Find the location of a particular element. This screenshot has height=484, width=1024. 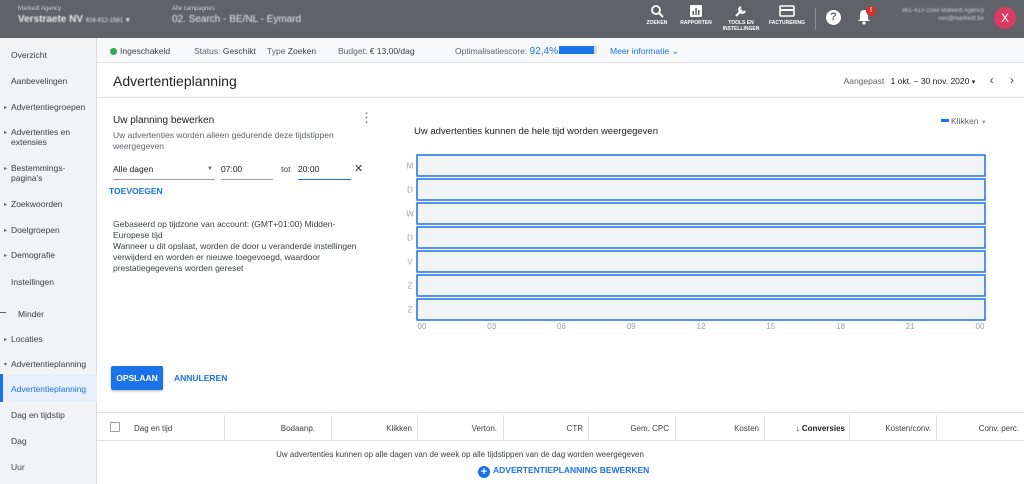

billing-tool-button: FACTURERING is located at coordinates (787, 15).